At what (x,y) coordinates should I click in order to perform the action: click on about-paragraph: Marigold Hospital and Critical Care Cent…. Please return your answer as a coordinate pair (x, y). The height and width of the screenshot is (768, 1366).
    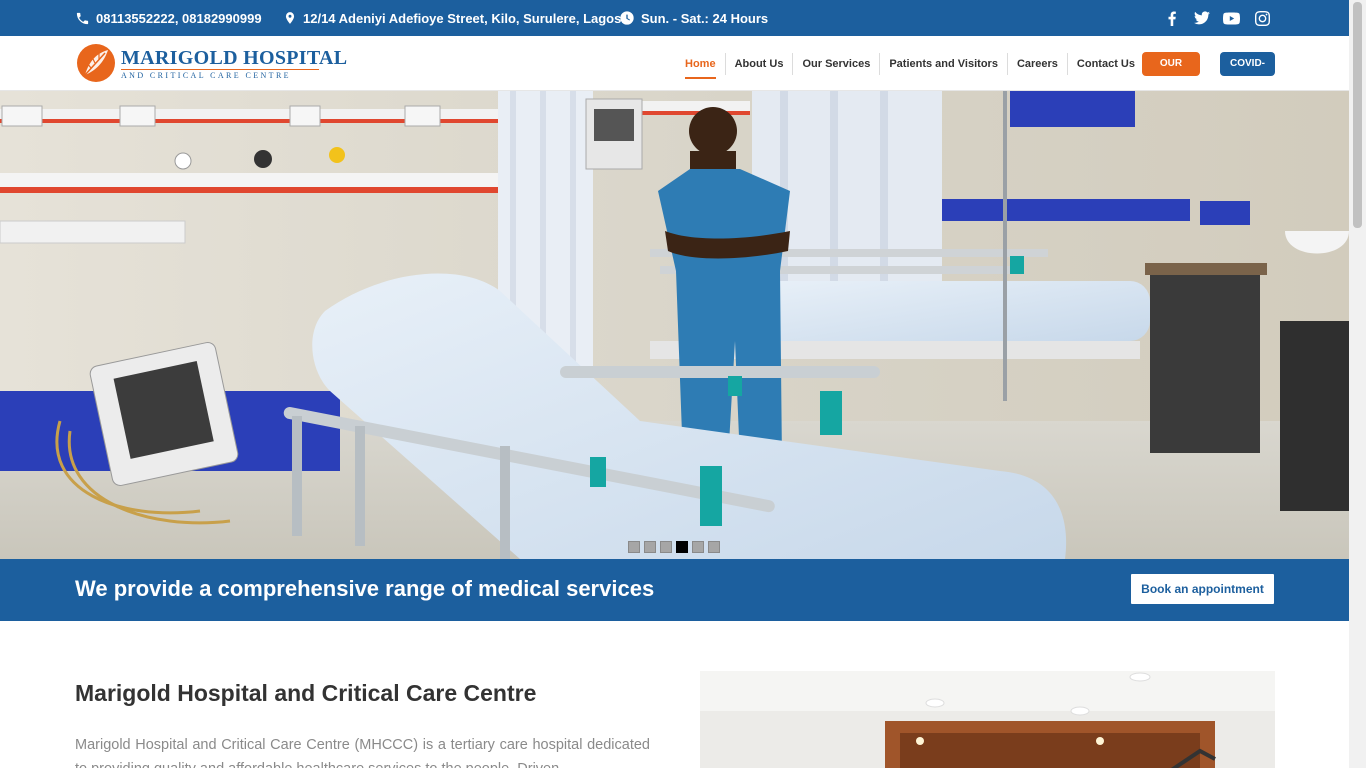
    Looking at the image, I should click on (362, 752).